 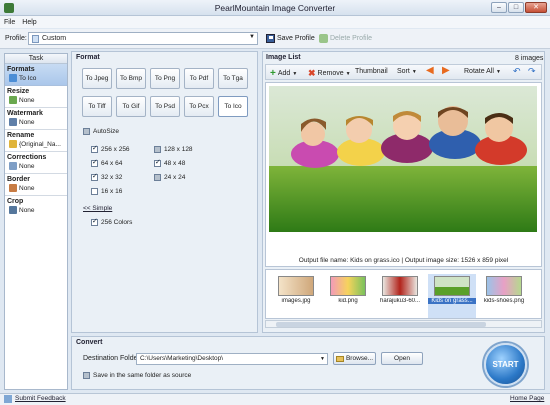 What do you see at coordinates (233, 106) in the screenshot?
I see `to-ico-button: To Ico` at bounding box center [233, 106].